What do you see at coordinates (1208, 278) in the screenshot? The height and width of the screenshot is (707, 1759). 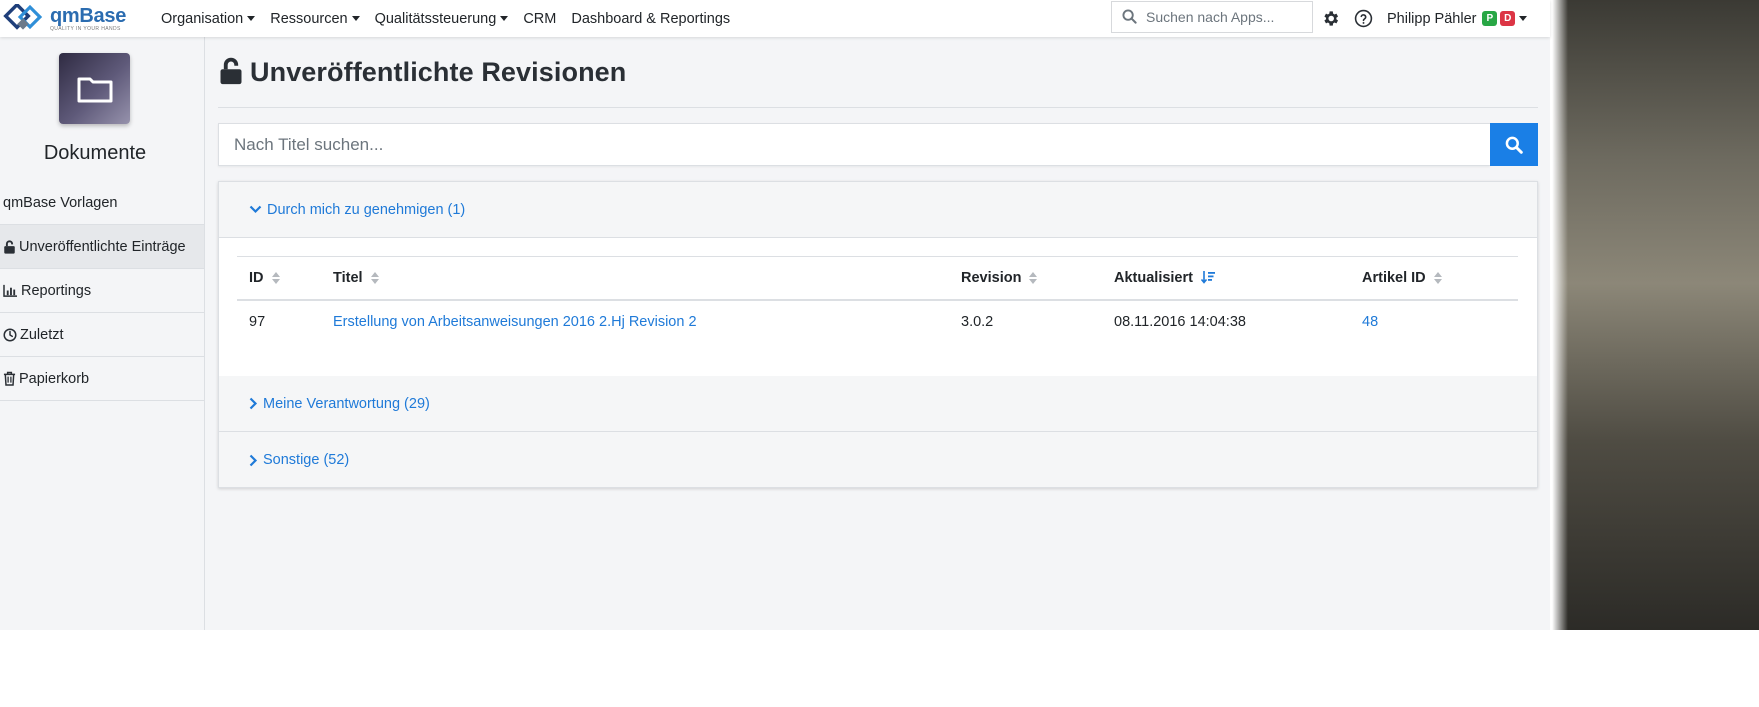 I see `sort-amount-down-icon` at bounding box center [1208, 278].